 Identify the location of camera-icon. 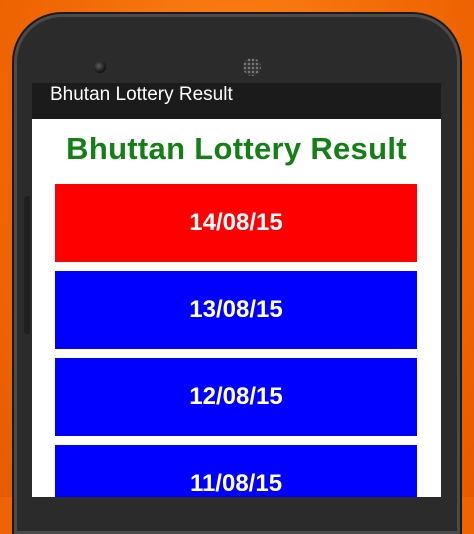
(100, 67).